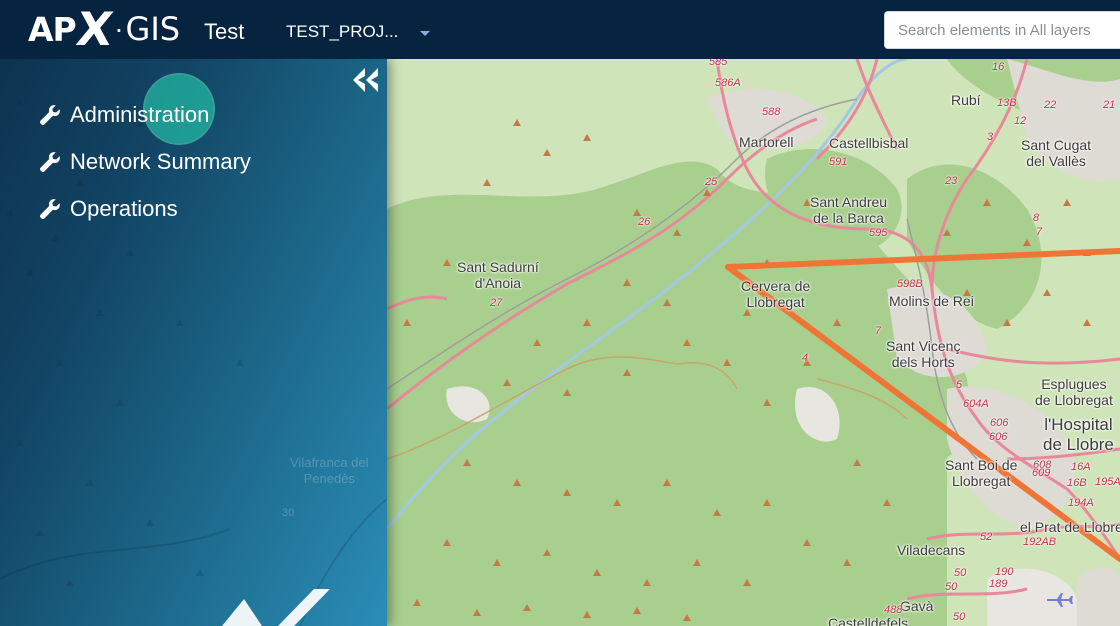  What do you see at coordinates (1020, 121) in the screenshot?
I see `road-number: 12` at bounding box center [1020, 121].